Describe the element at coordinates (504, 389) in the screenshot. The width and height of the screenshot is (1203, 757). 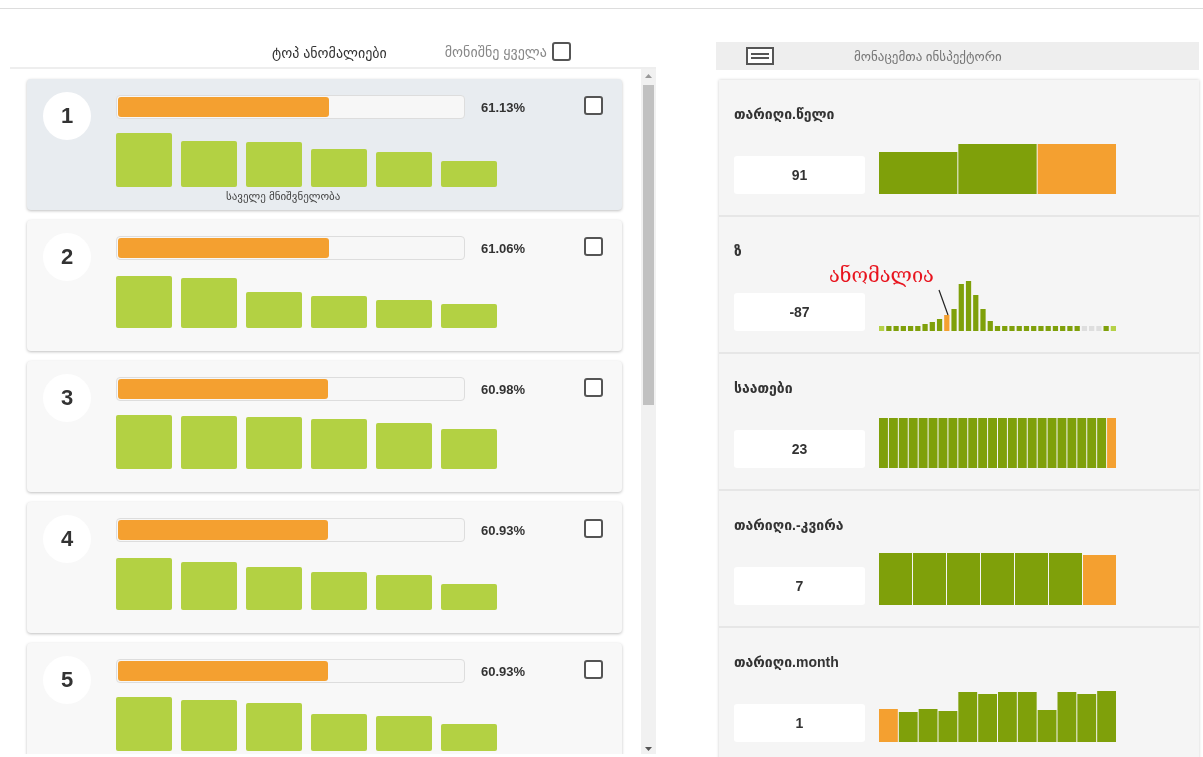
I see `score-value: 60.98%` at that location.